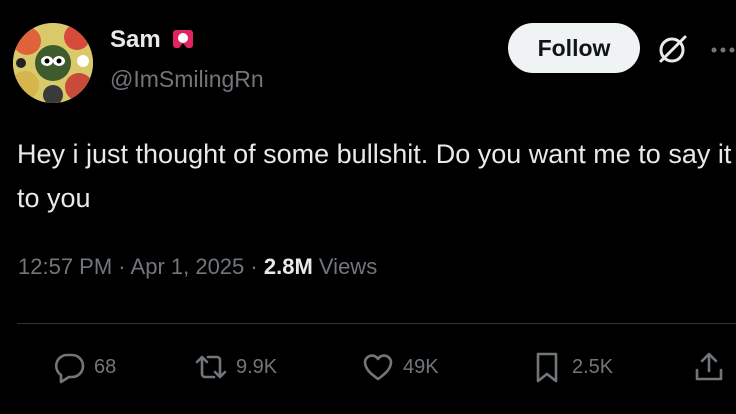 This screenshot has height=414, width=736. What do you see at coordinates (105, 366) in the screenshot?
I see `reply-count: 68` at bounding box center [105, 366].